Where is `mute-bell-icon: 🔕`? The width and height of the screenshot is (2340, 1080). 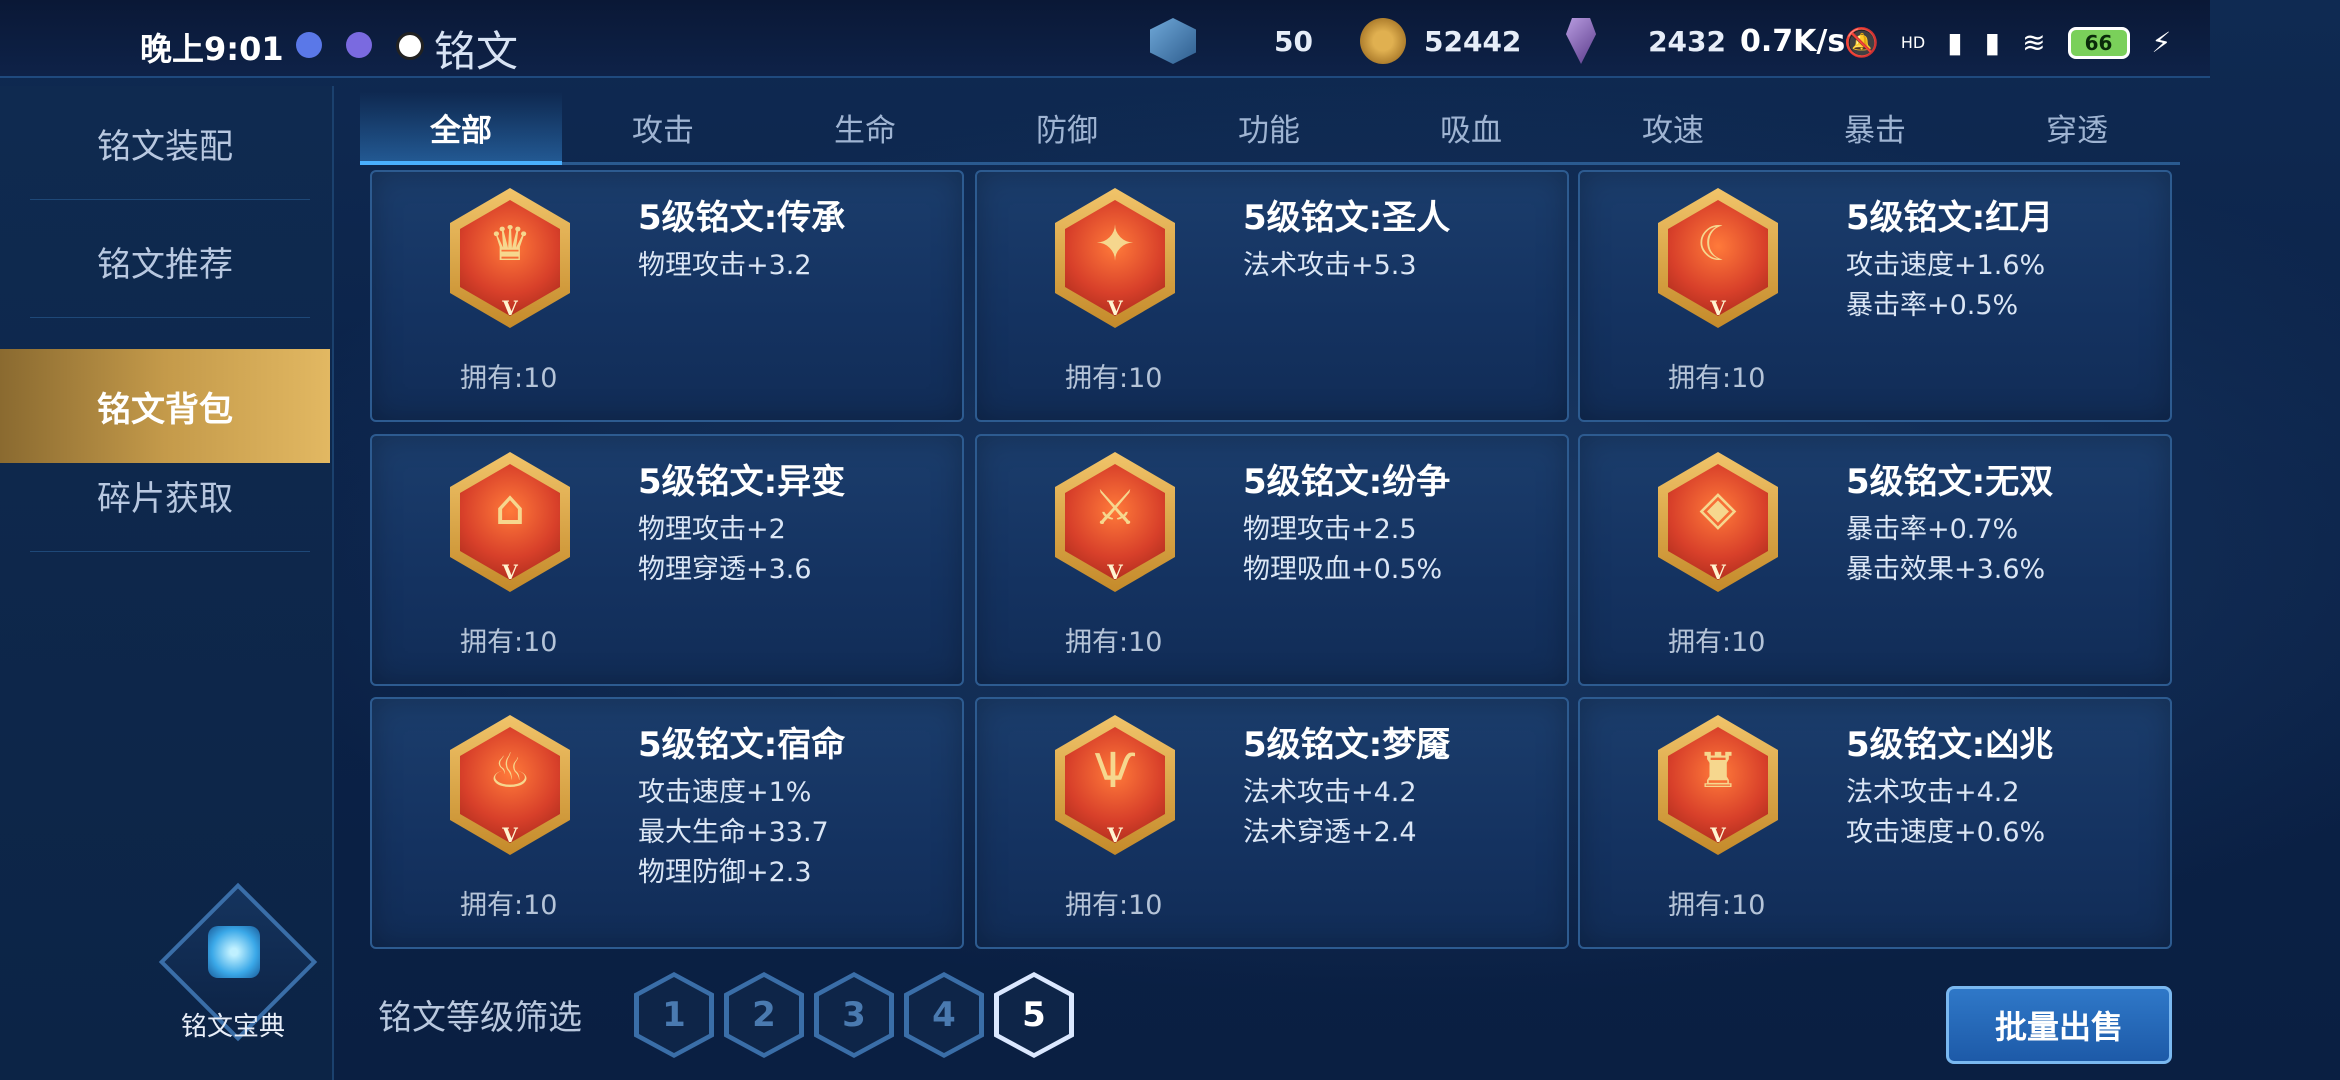
mute-bell-icon: 🔕 is located at coordinates (1861, 42).